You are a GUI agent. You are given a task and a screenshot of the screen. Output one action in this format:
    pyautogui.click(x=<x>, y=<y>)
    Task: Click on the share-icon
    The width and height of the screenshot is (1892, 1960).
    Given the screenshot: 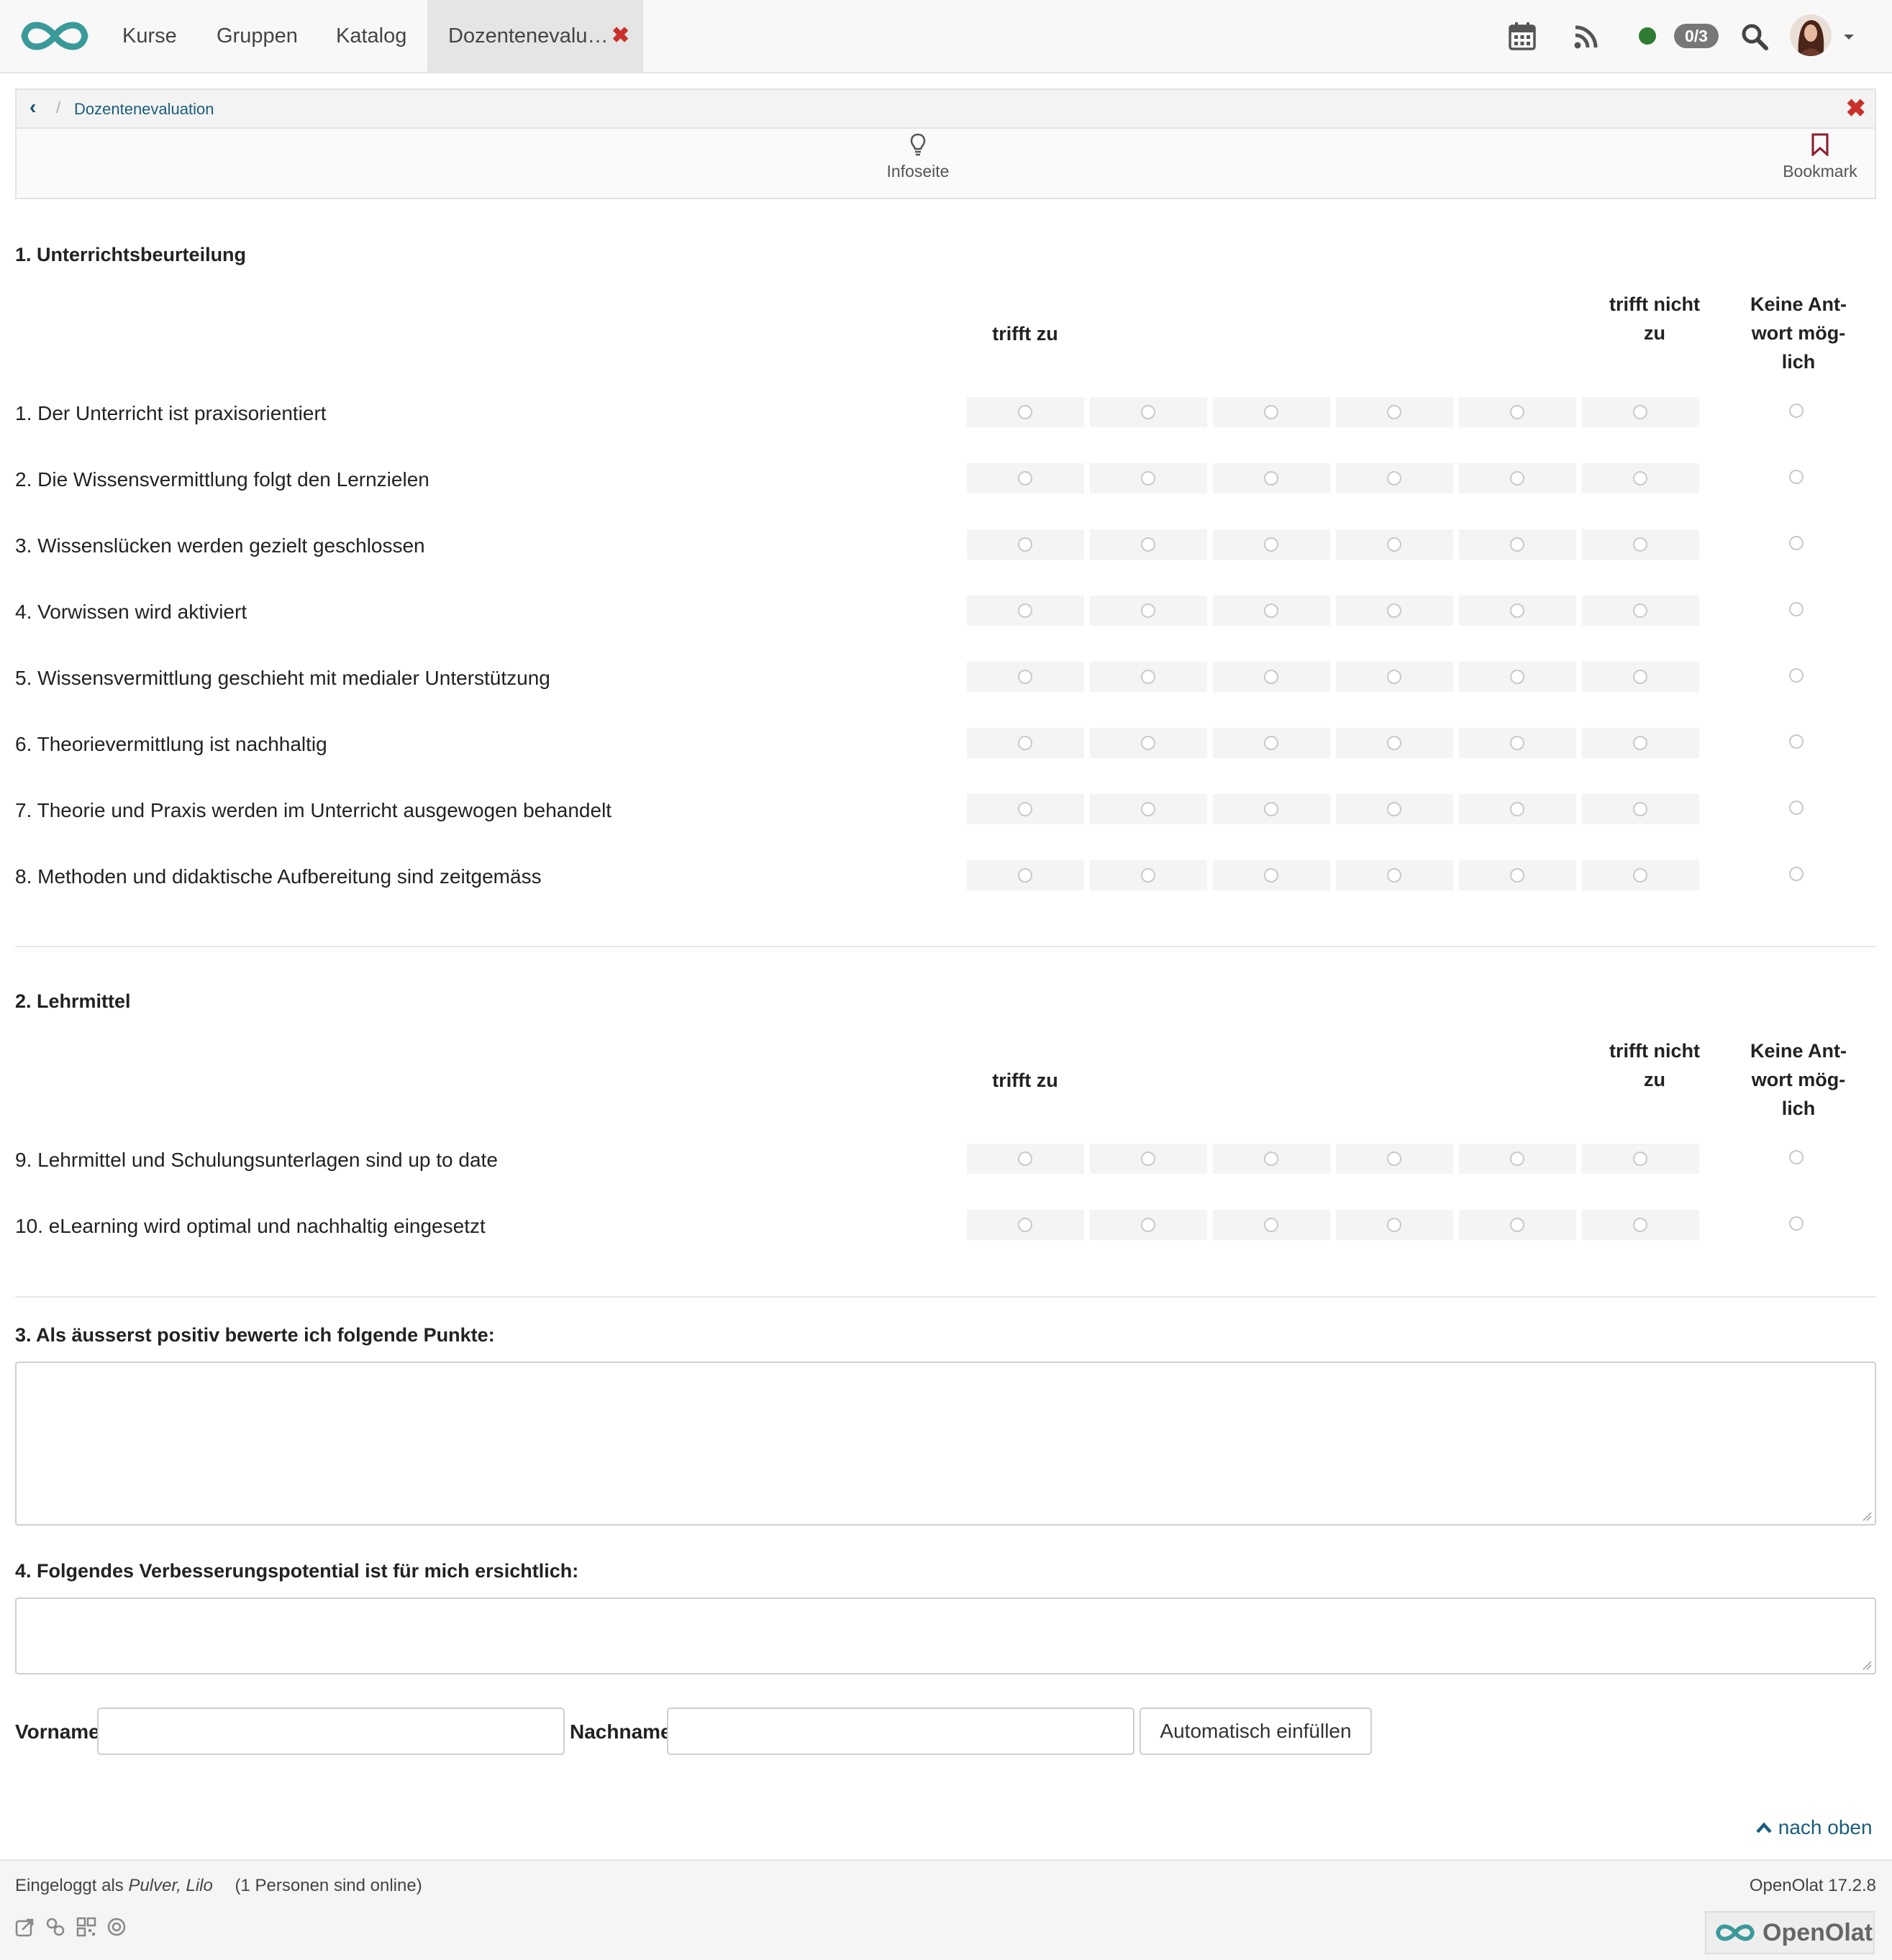 What is the action you would take?
    pyautogui.click(x=25, y=1927)
    